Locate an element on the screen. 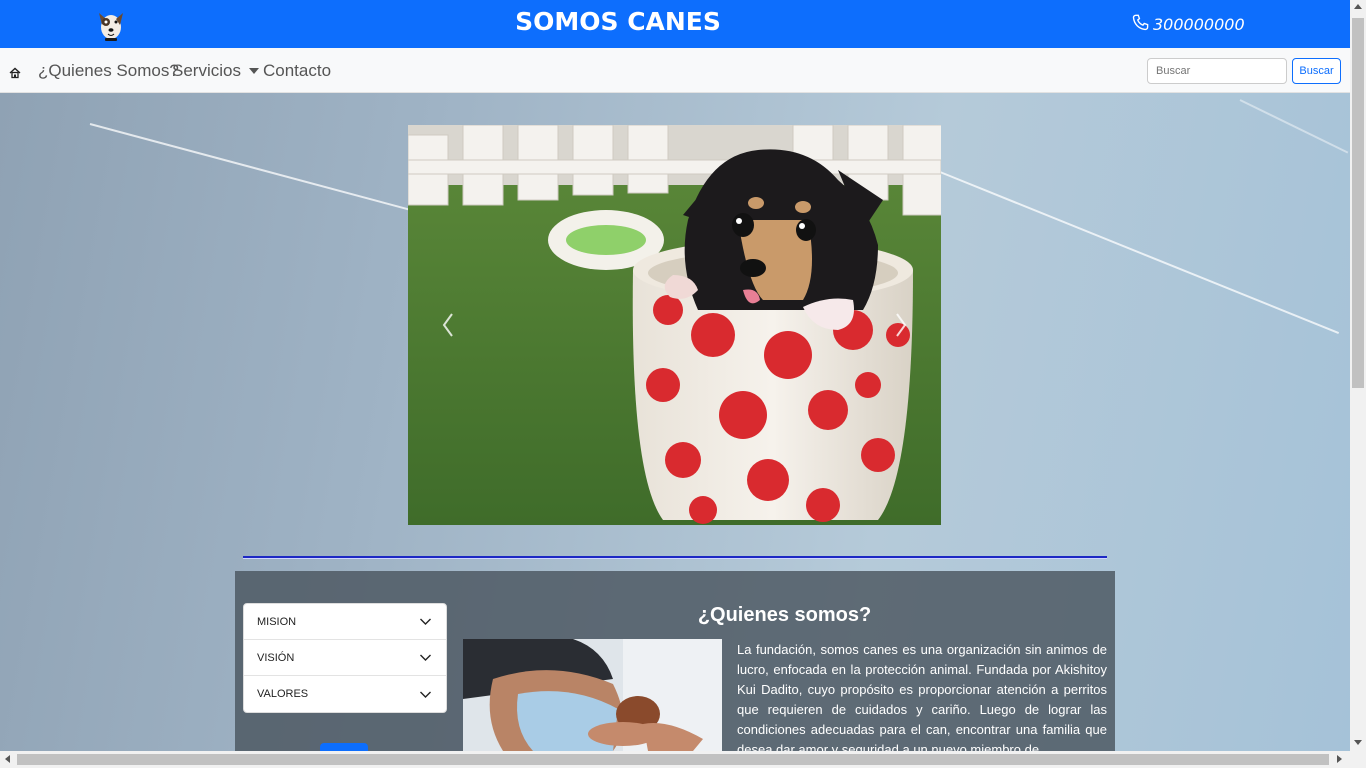 The height and width of the screenshot is (768, 1366). chevron-right-icon is located at coordinates (901, 325).